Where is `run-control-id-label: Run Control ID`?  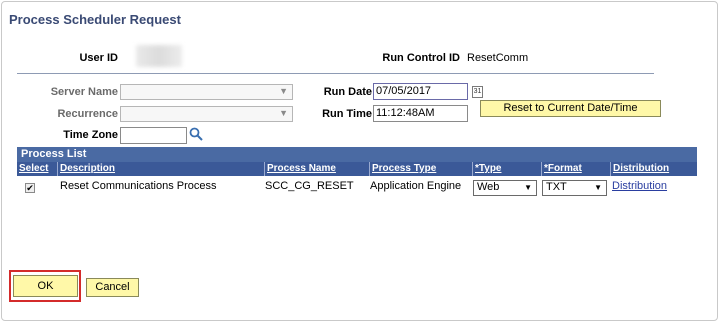
run-control-id-label: Run Control ID is located at coordinates (421, 58).